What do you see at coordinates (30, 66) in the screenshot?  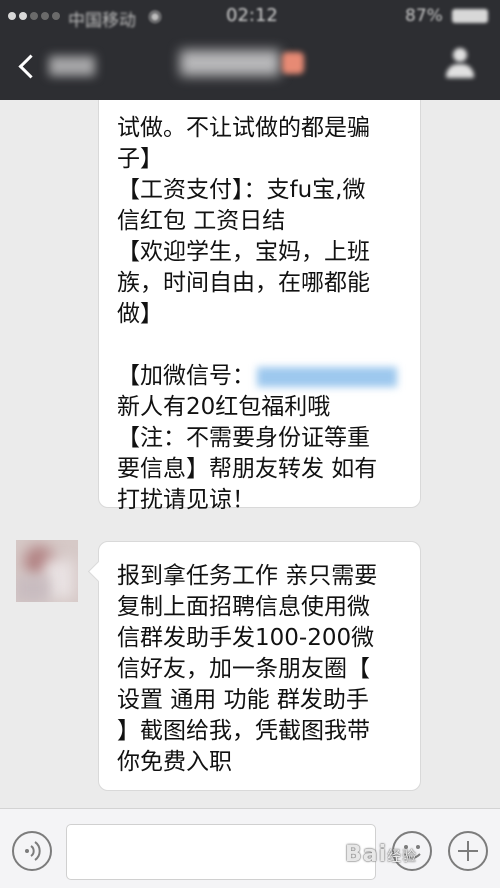 I see `back-icon` at bounding box center [30, 66].